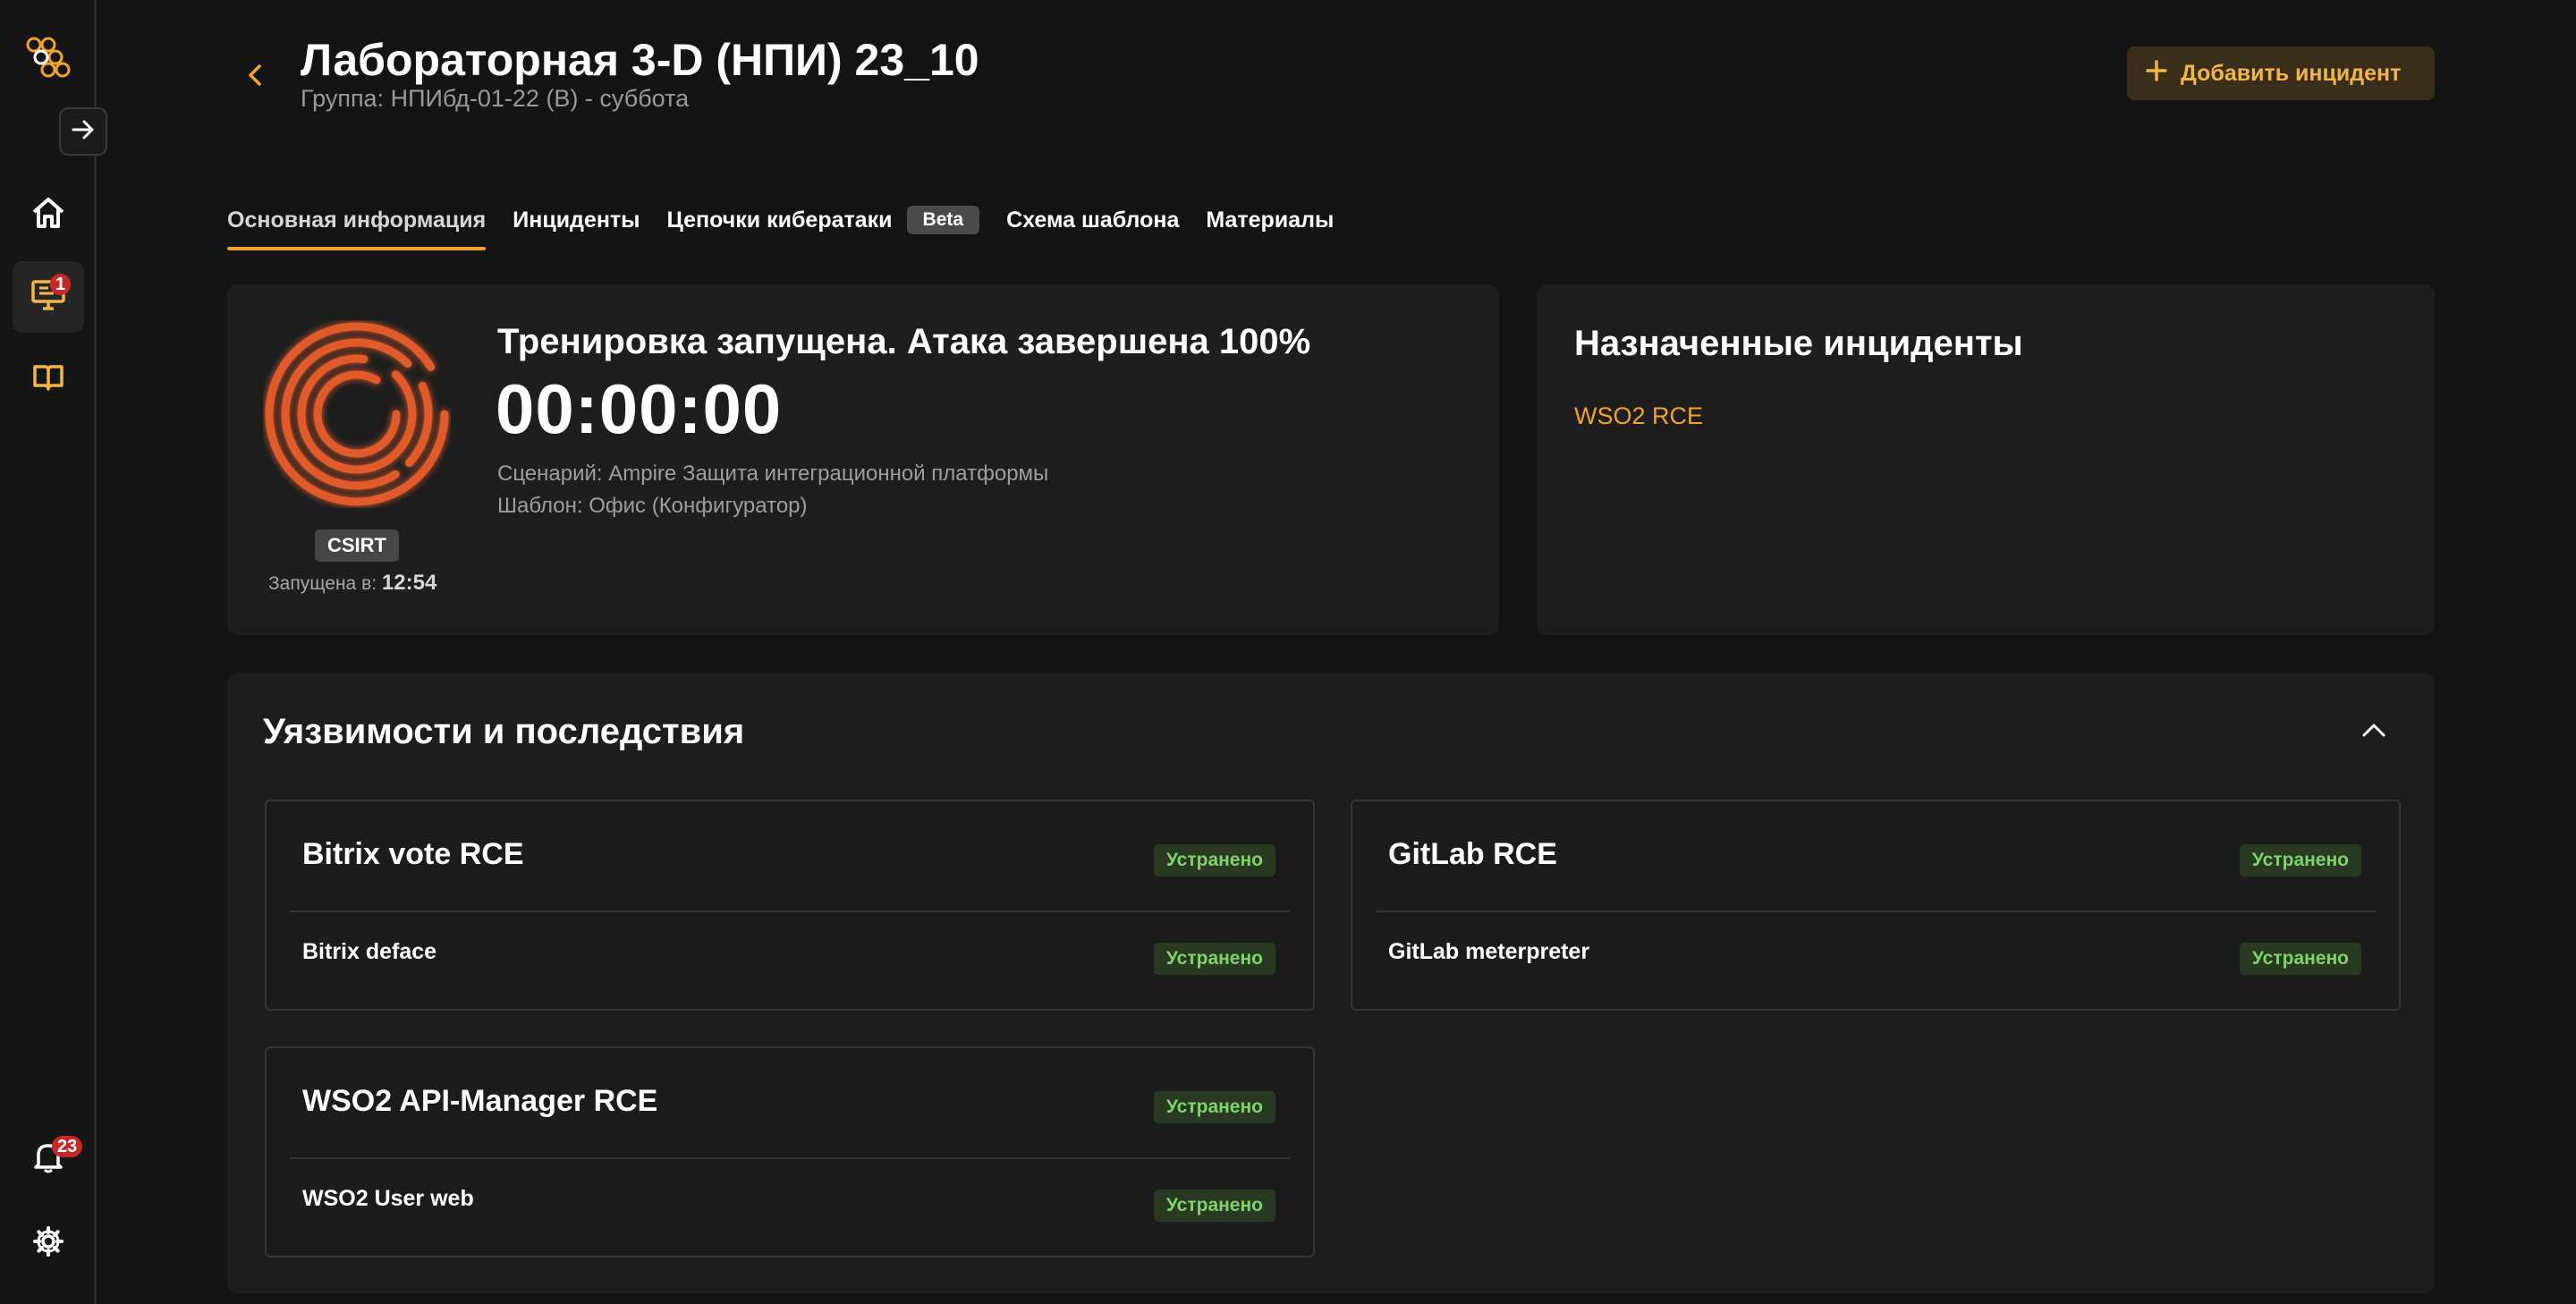 This screenshot has width=2576, height=1304. I want to click on home-icon, so click(48, 215).